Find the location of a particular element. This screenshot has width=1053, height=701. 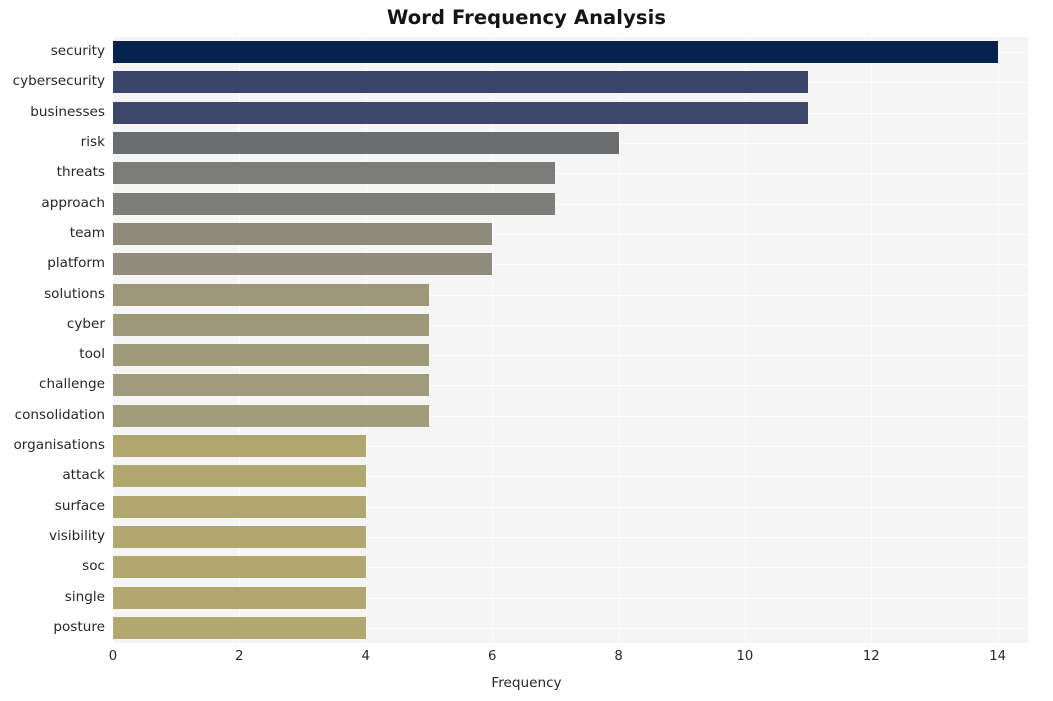

y-axis-tick-label: platform is located at coordinates (76, 263).